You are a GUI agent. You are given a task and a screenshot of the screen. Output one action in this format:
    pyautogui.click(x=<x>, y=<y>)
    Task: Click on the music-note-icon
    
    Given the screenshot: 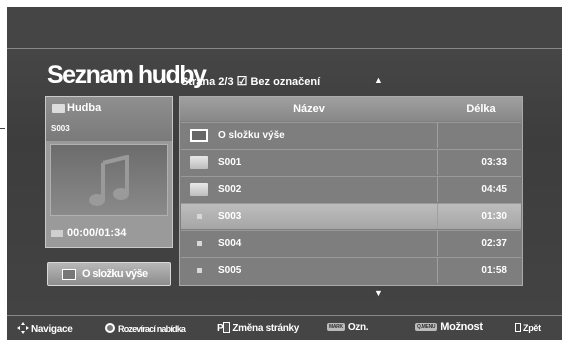 What is the action you would take?
    pyautogui.click(x=109, y=180)
    